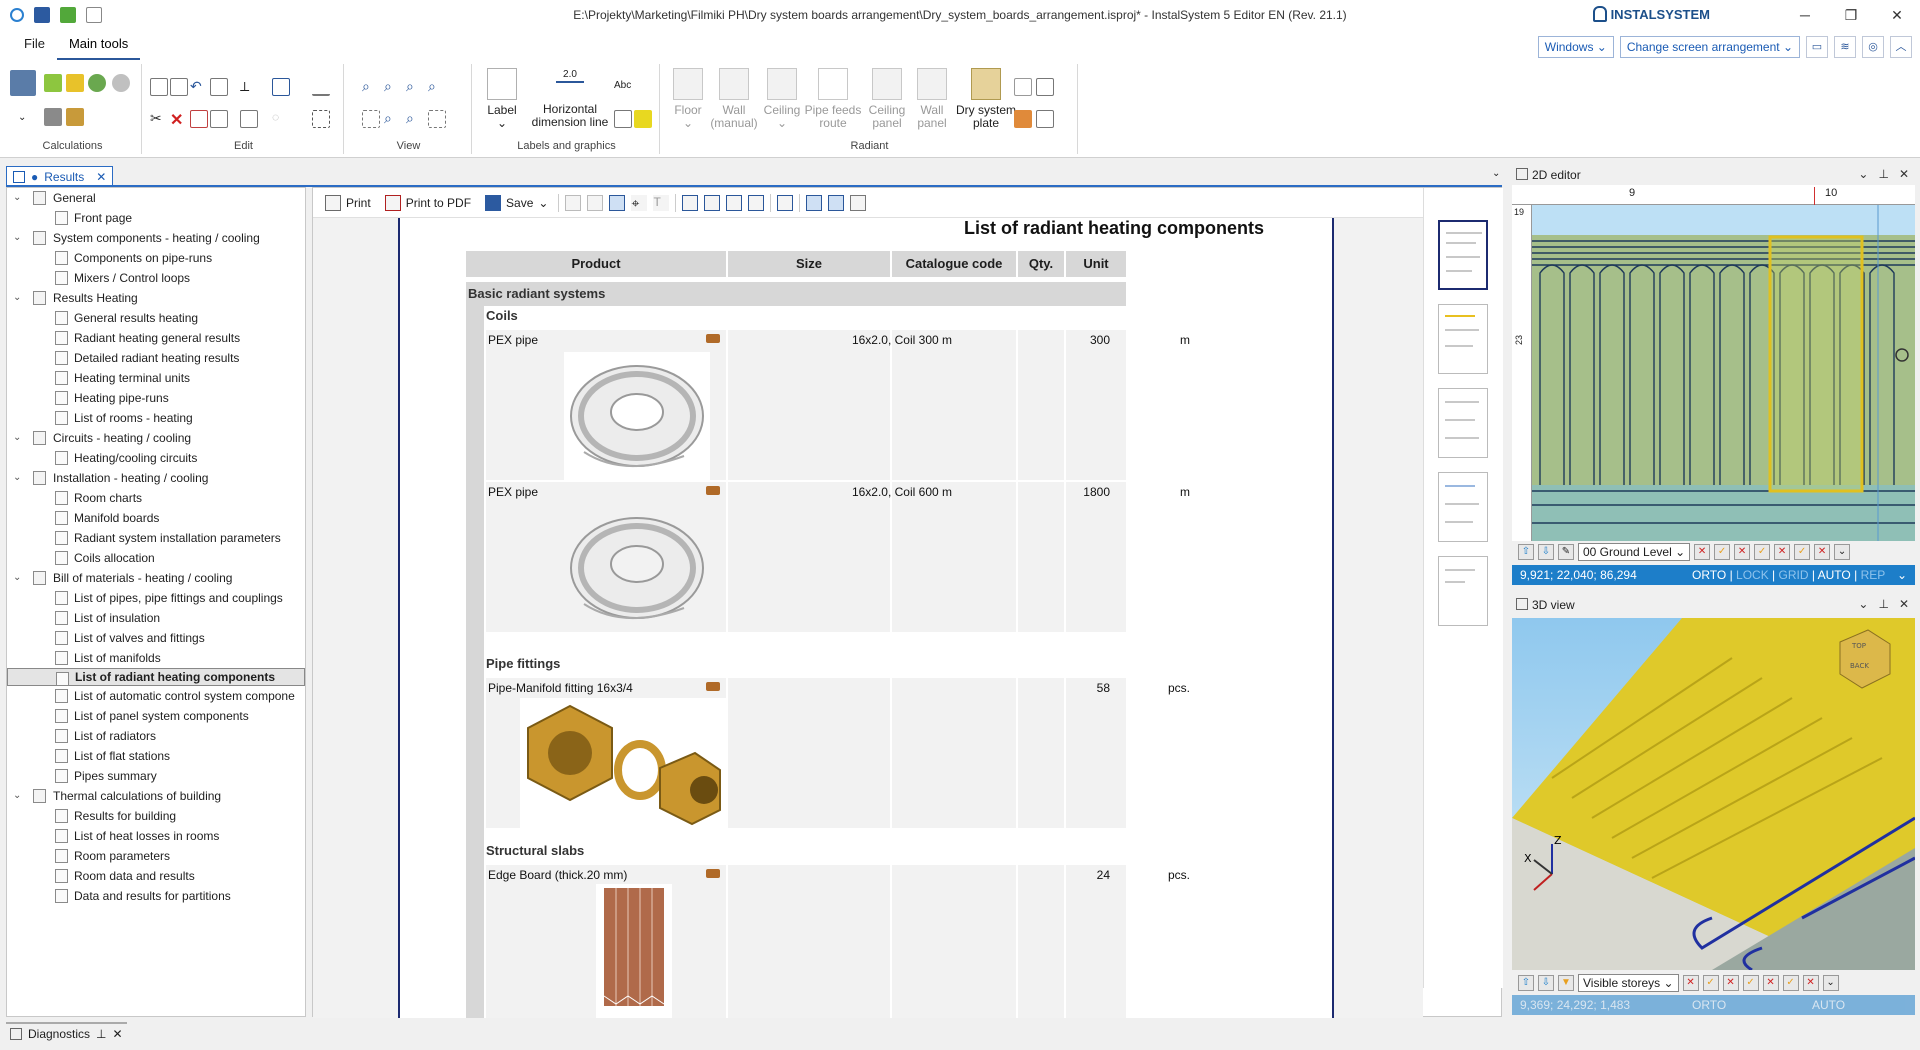  What do you see at coordinates (156, 378) in the screenshot?
I see `tree-item: Heating terminal units` at bounding box center [156, 378].